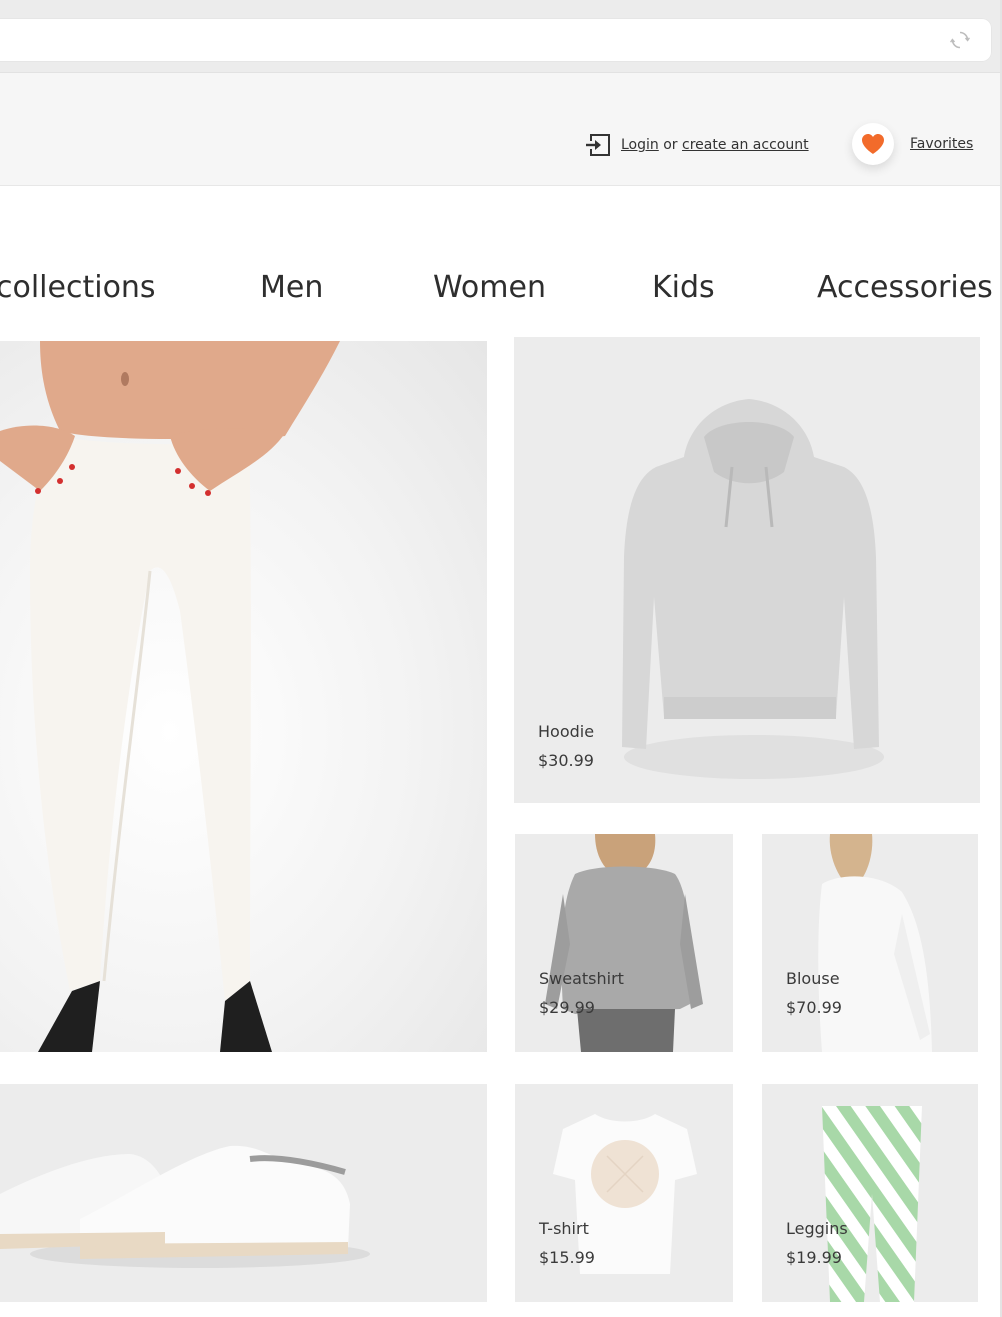 The image size is (1002, 1317). I want to click on nav-item-kids: Kids, so click(683, 287).